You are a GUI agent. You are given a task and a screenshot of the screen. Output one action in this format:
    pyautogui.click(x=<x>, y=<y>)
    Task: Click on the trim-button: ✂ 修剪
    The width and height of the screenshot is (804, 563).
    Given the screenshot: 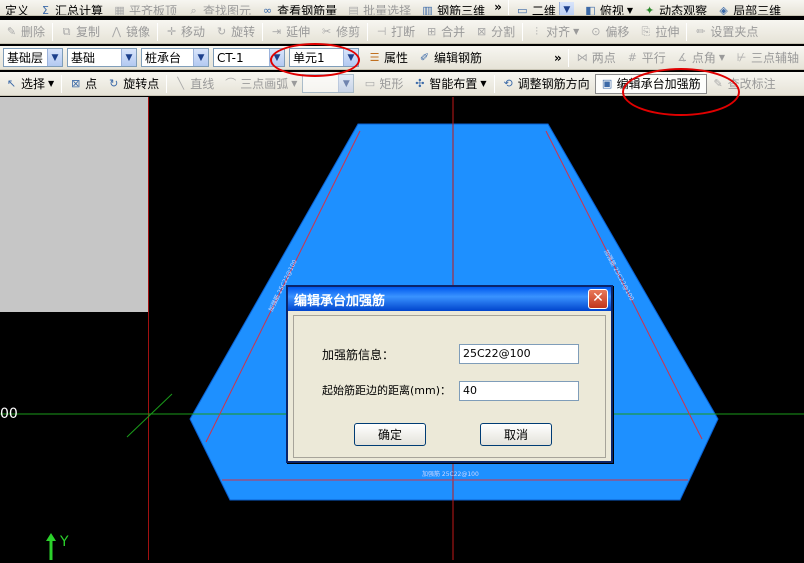 What is the action you would take?
    pyautogui.click(x=340, y=32)
    